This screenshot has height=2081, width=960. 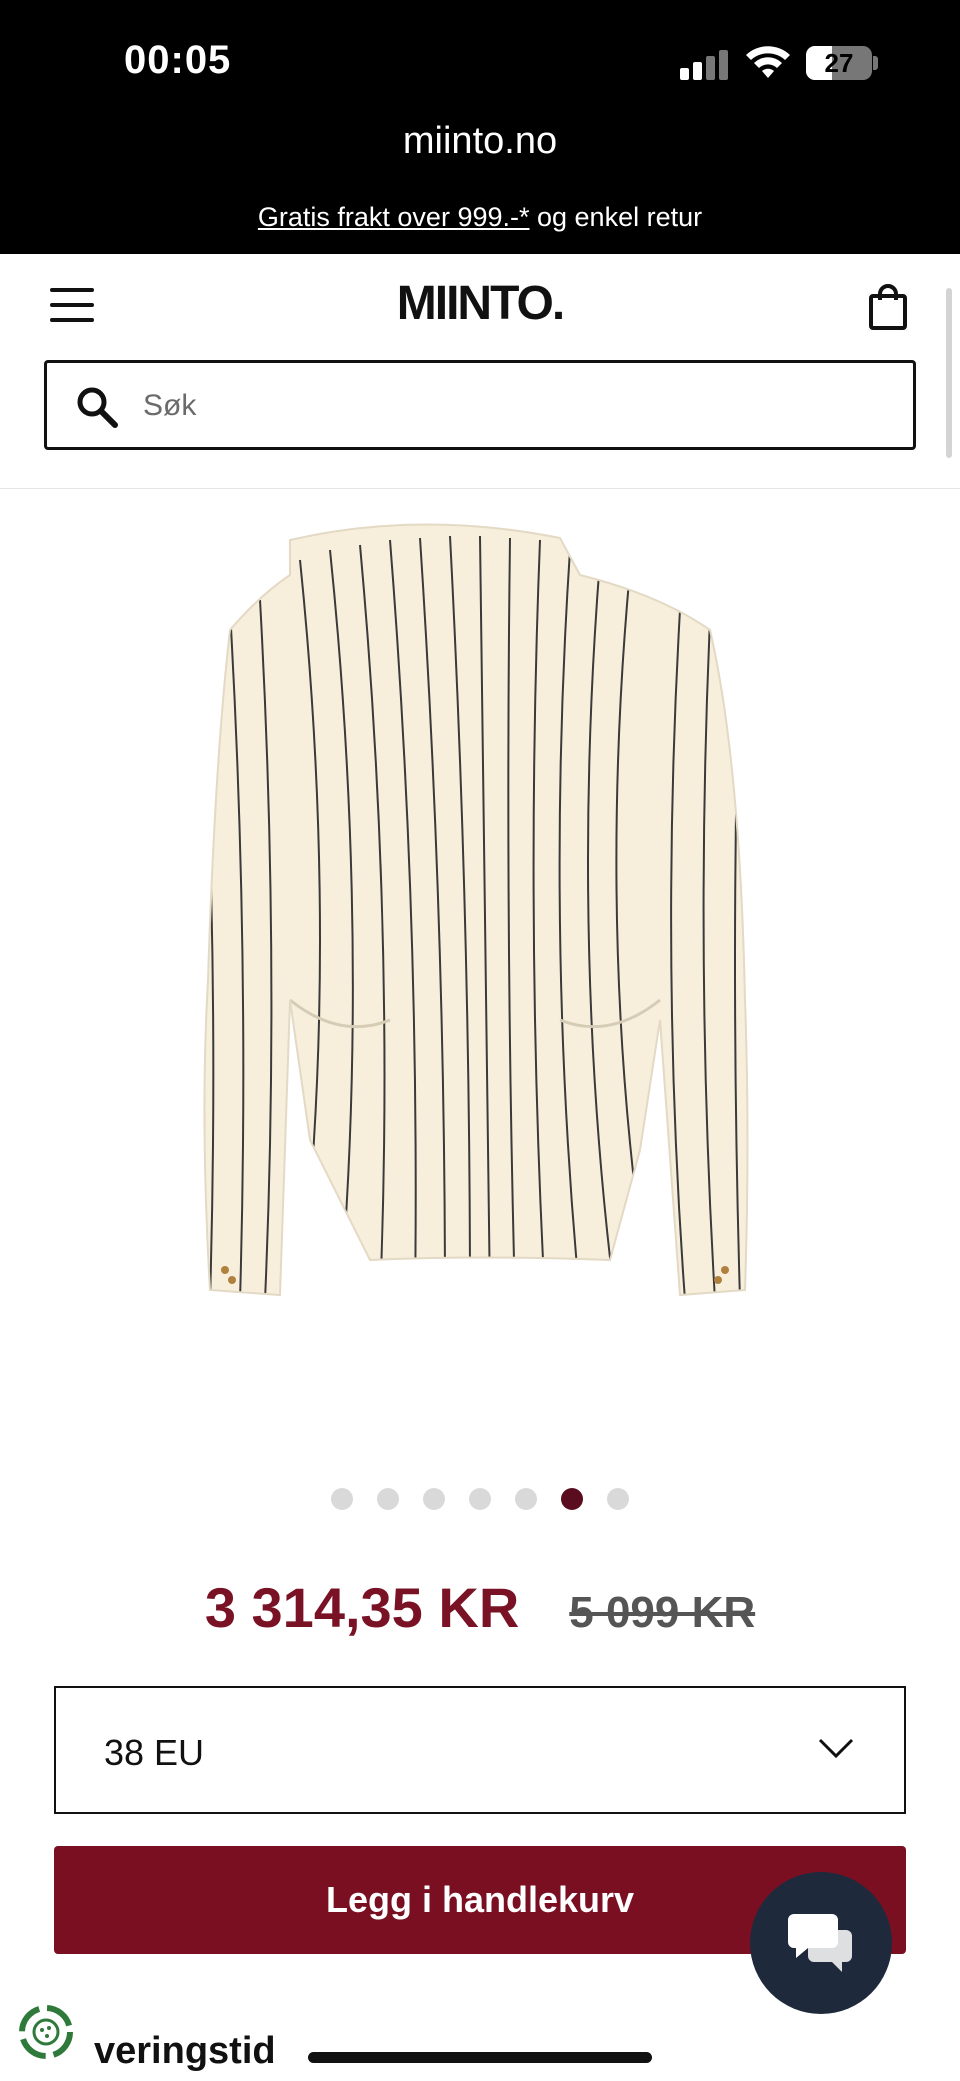 I want to click on delivery-time-text: veringstid, so click(x=185, y=2051).